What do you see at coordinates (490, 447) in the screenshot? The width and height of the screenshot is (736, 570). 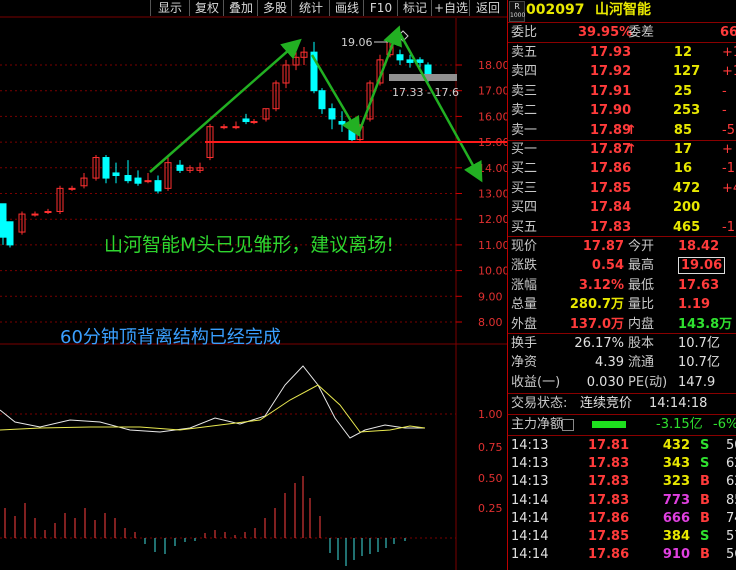 I see `indicator-axis-label: 0.75` at bounding box center [490, 447].